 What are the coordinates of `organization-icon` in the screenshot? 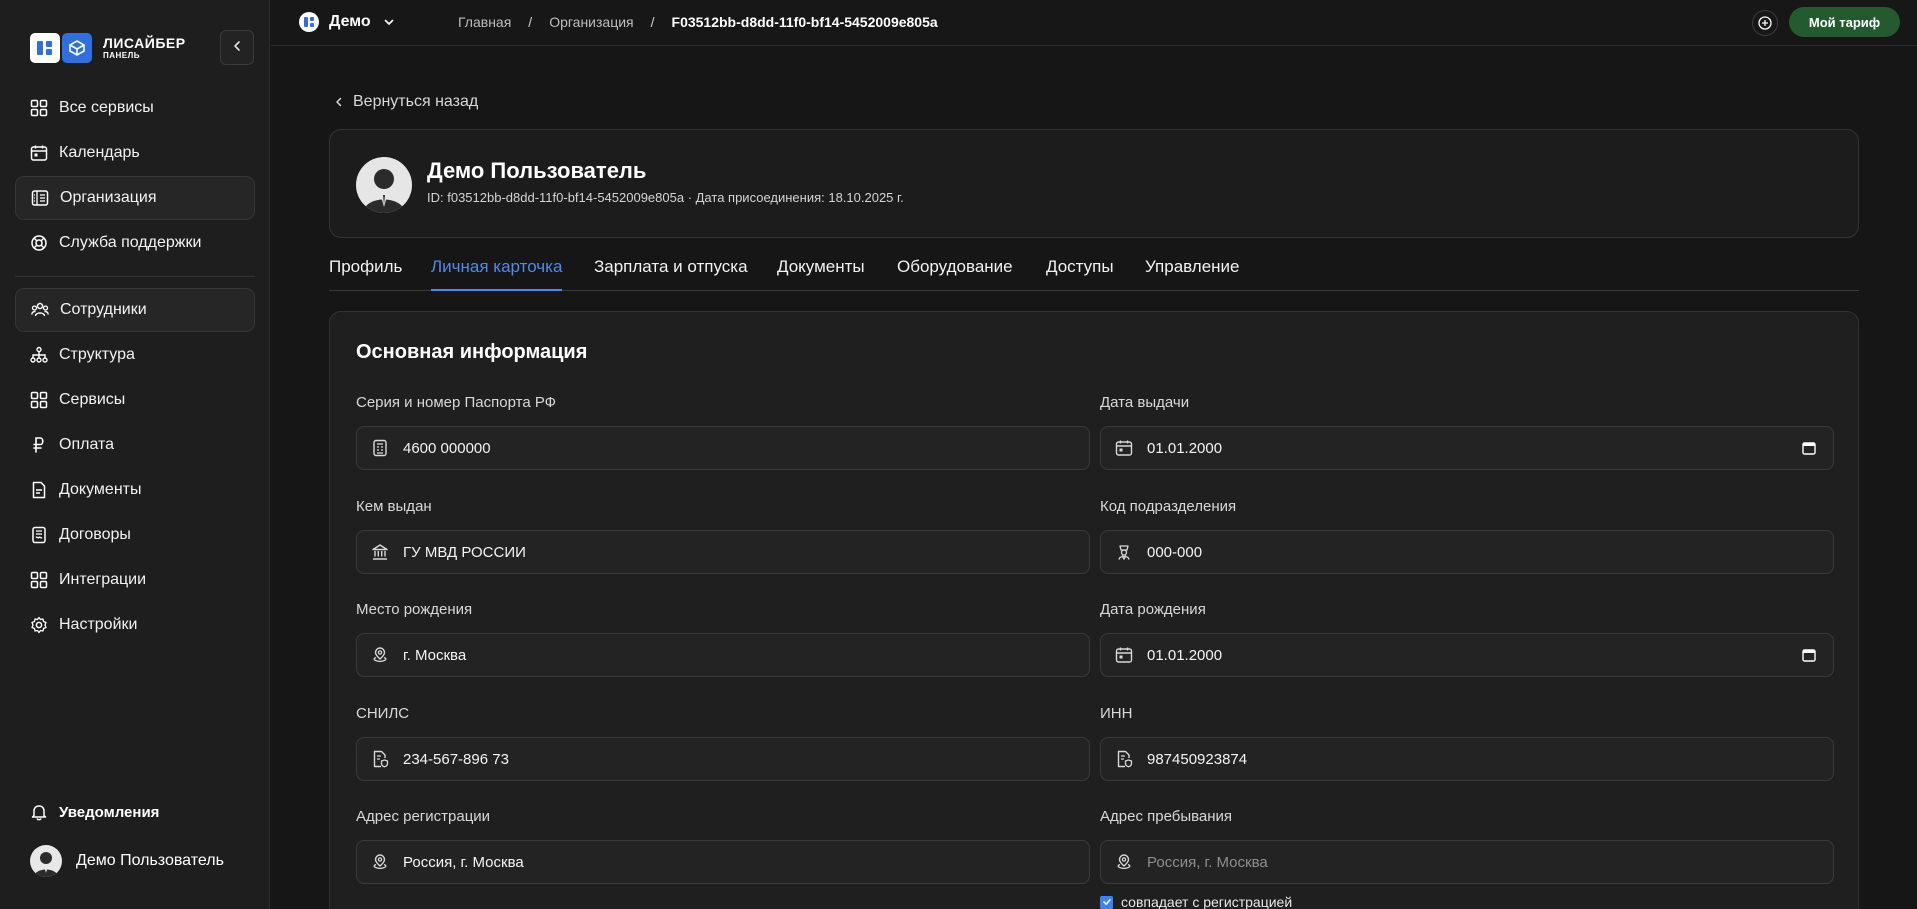 It's located at (40, 198).